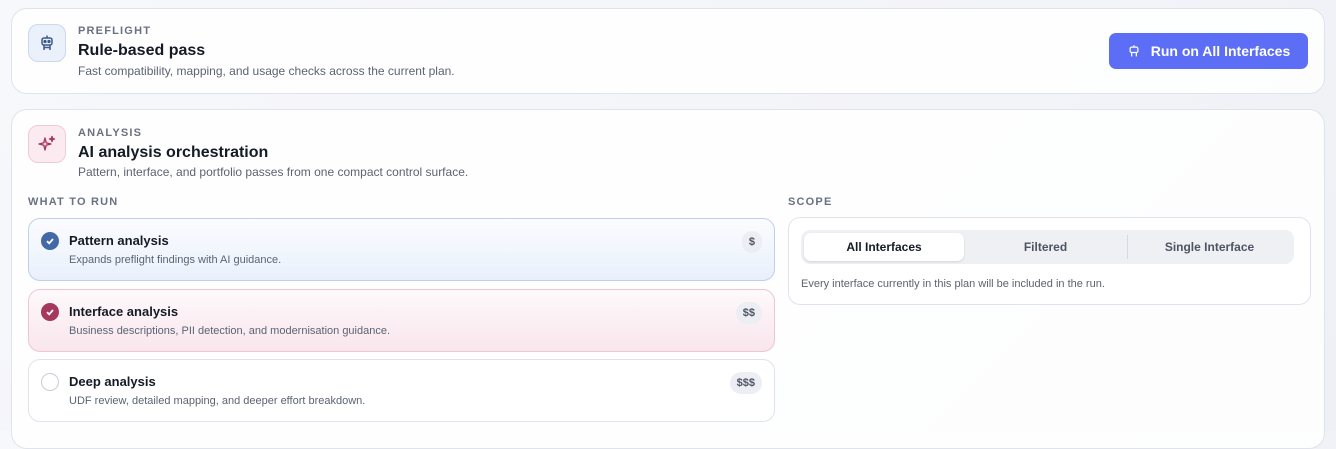  Describe the element at coordinates (142, 50) in the screenshot. I see `preflight-title: Rule-based pass` at that location.